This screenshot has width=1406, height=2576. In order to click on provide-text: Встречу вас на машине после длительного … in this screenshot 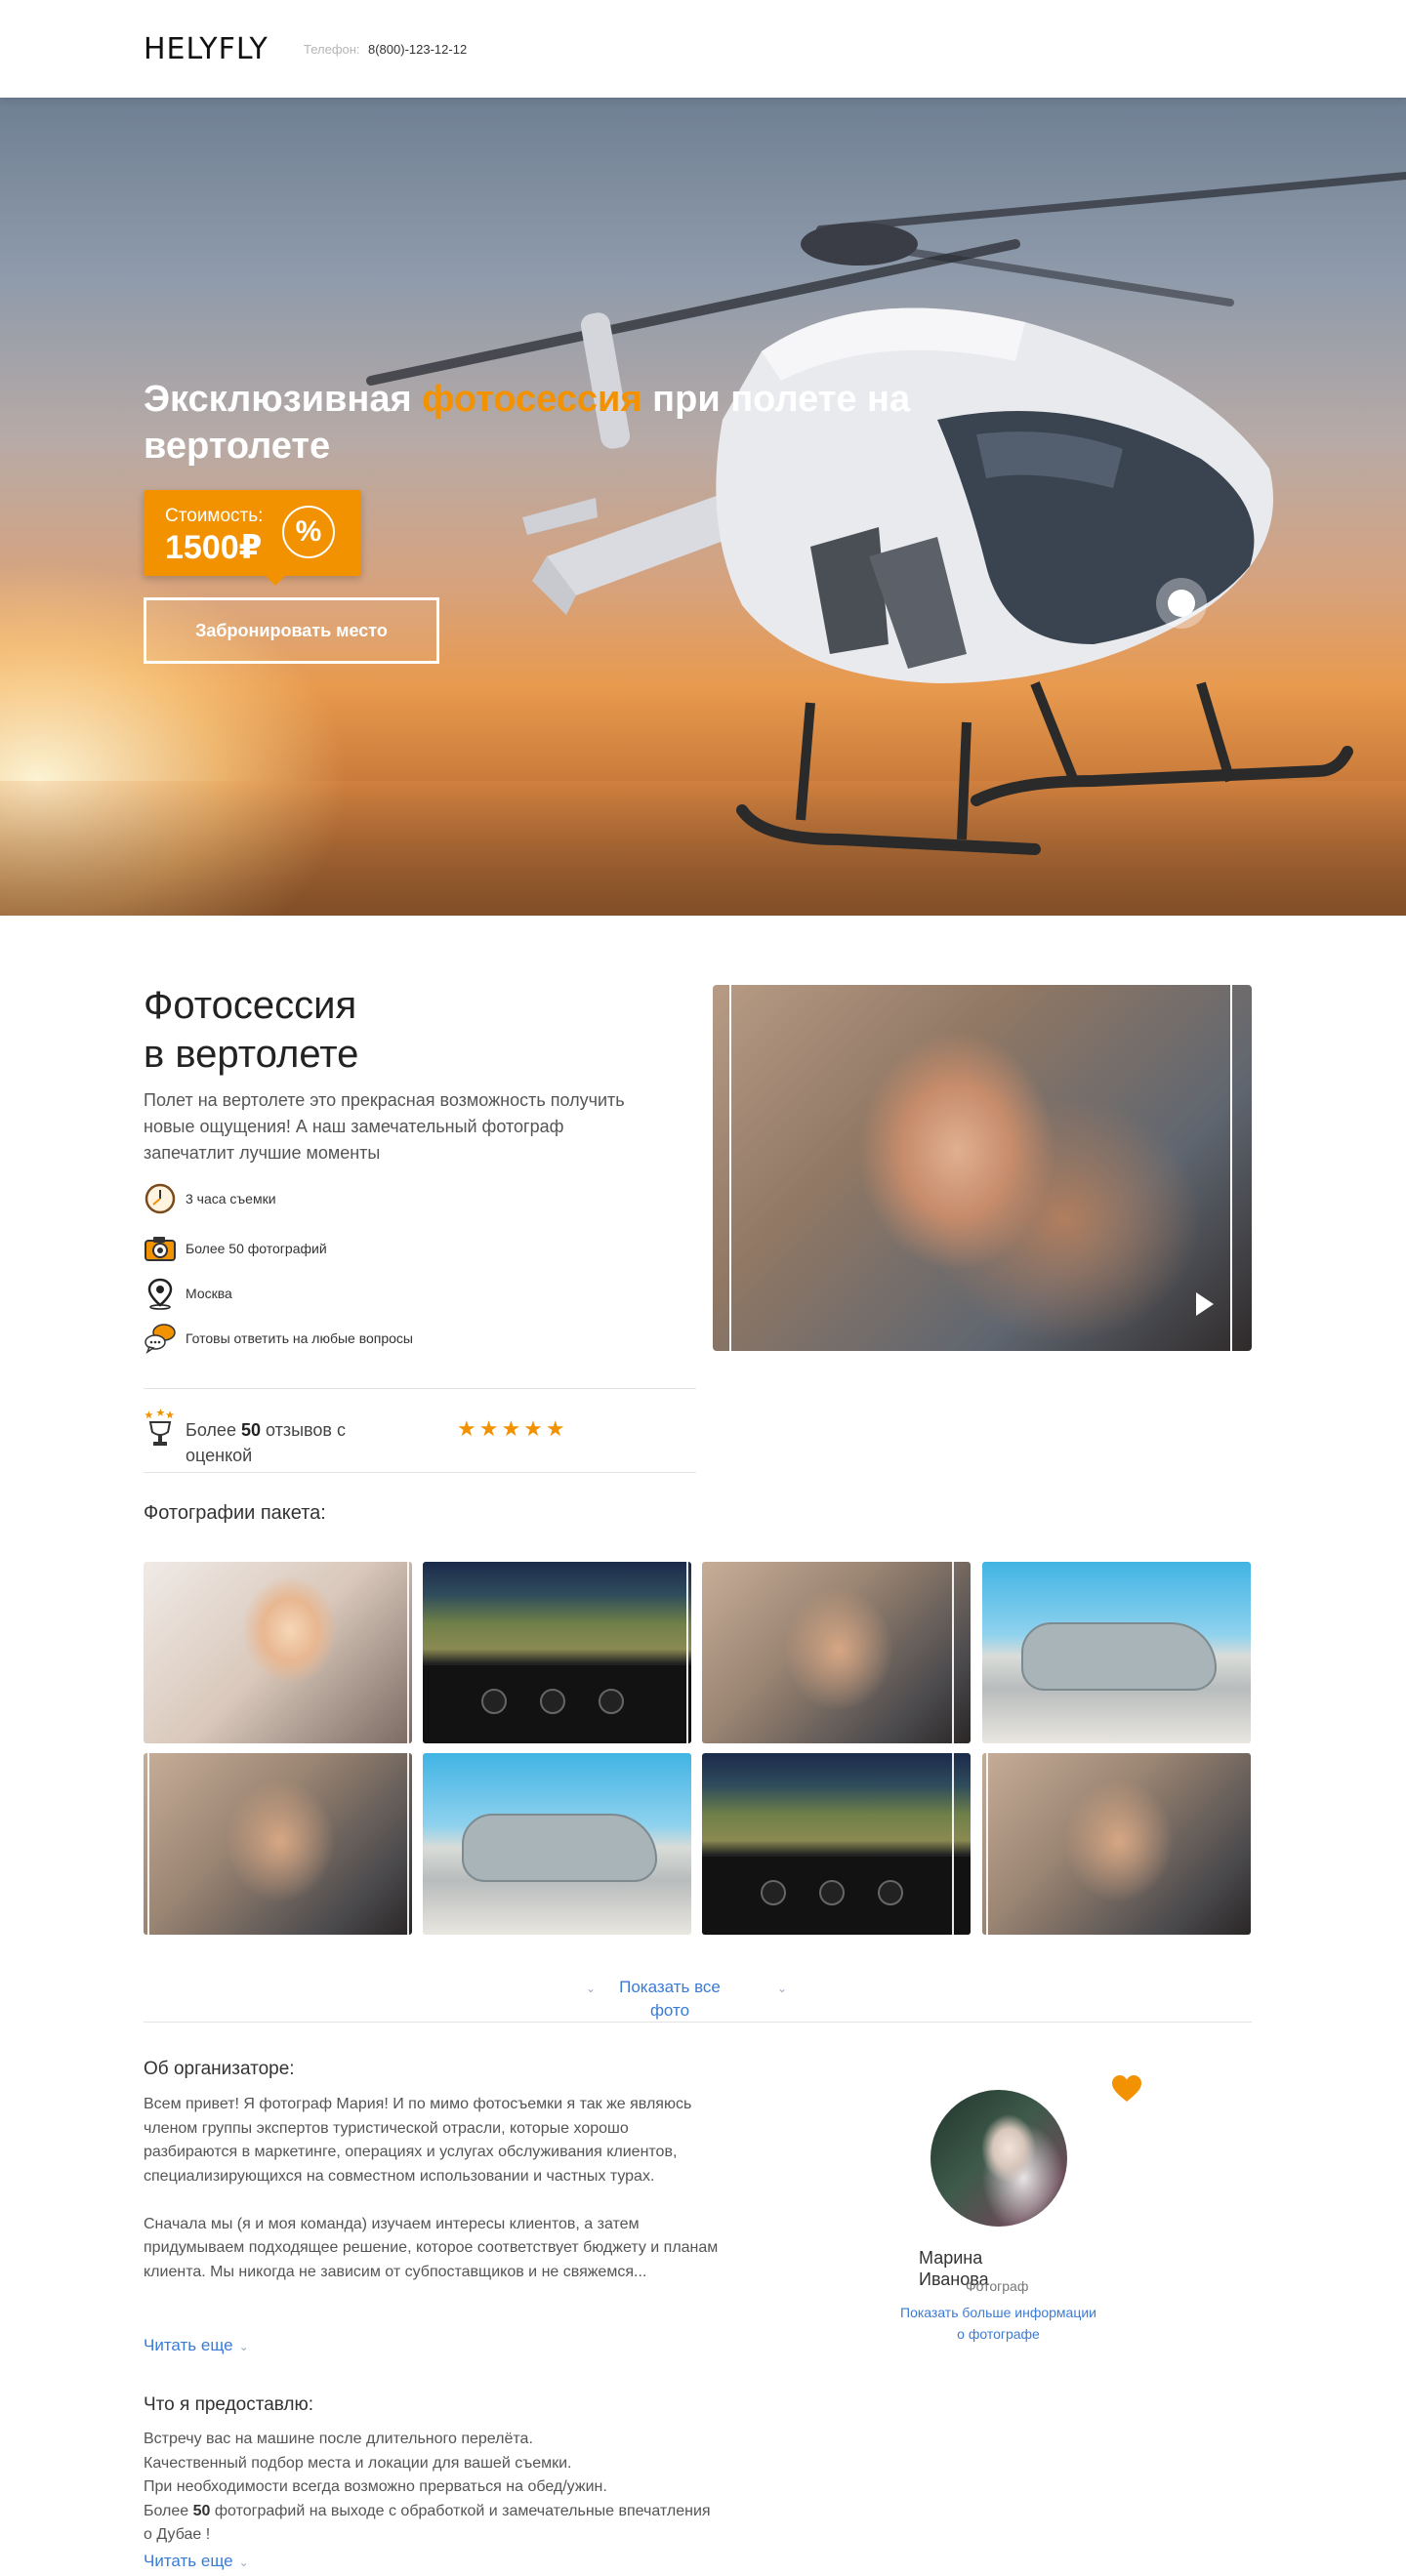, I will do `click(432, 2488)`.